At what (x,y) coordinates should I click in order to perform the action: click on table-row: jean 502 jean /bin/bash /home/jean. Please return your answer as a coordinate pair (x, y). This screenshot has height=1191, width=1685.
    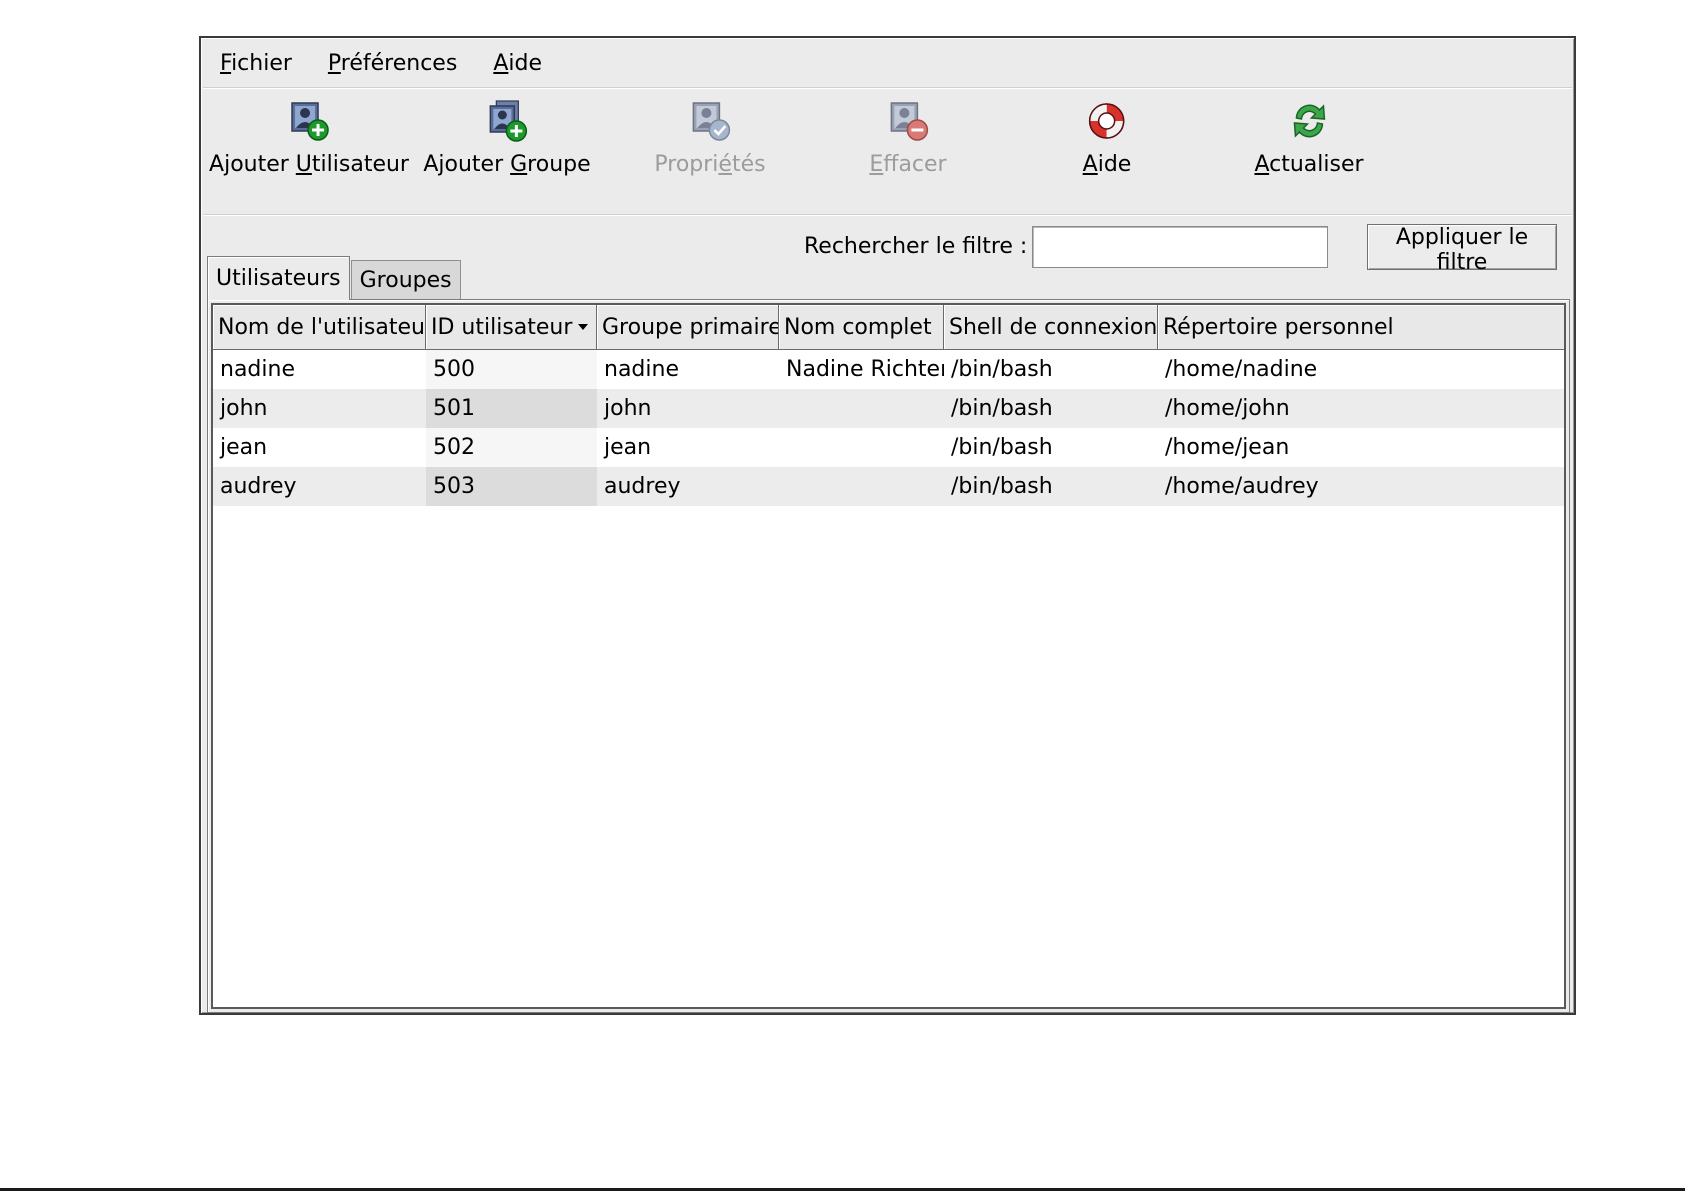
    Looking at the image, I should click on (888, 447).